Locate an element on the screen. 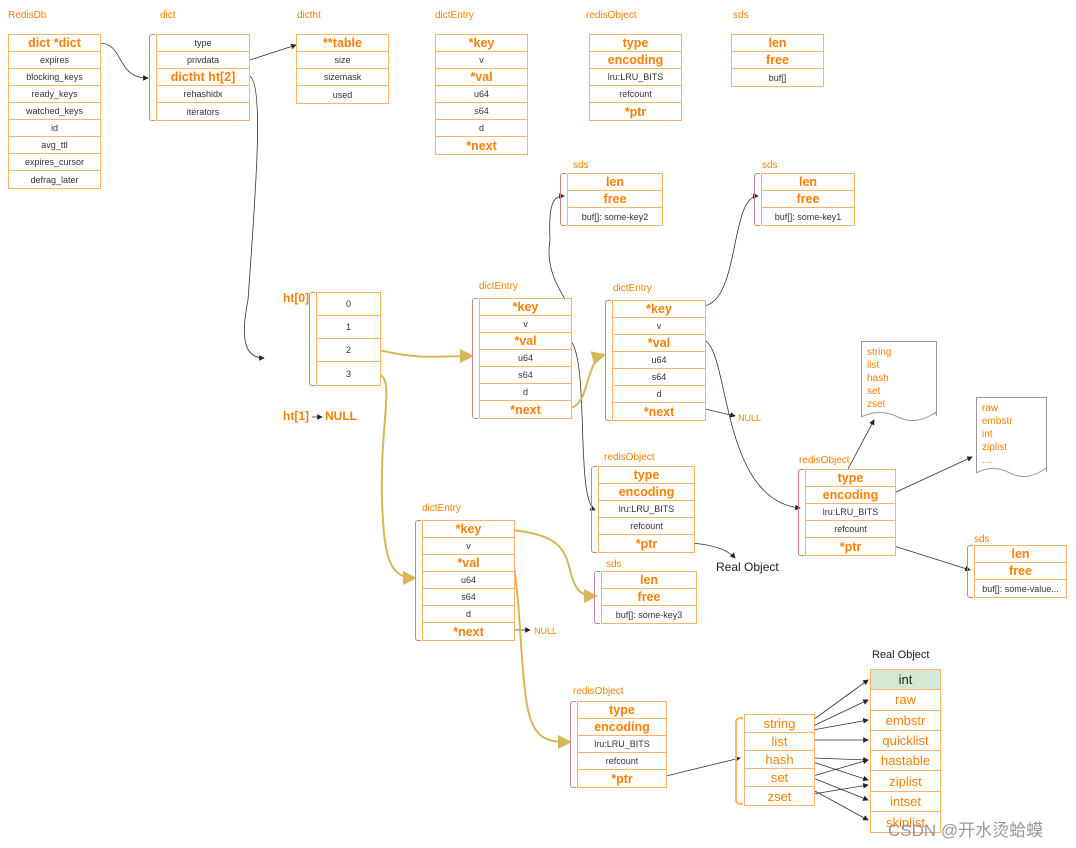 The image size is (1076, 848). field-dict-dict: dict *dict is located at coordinates (54, 43).